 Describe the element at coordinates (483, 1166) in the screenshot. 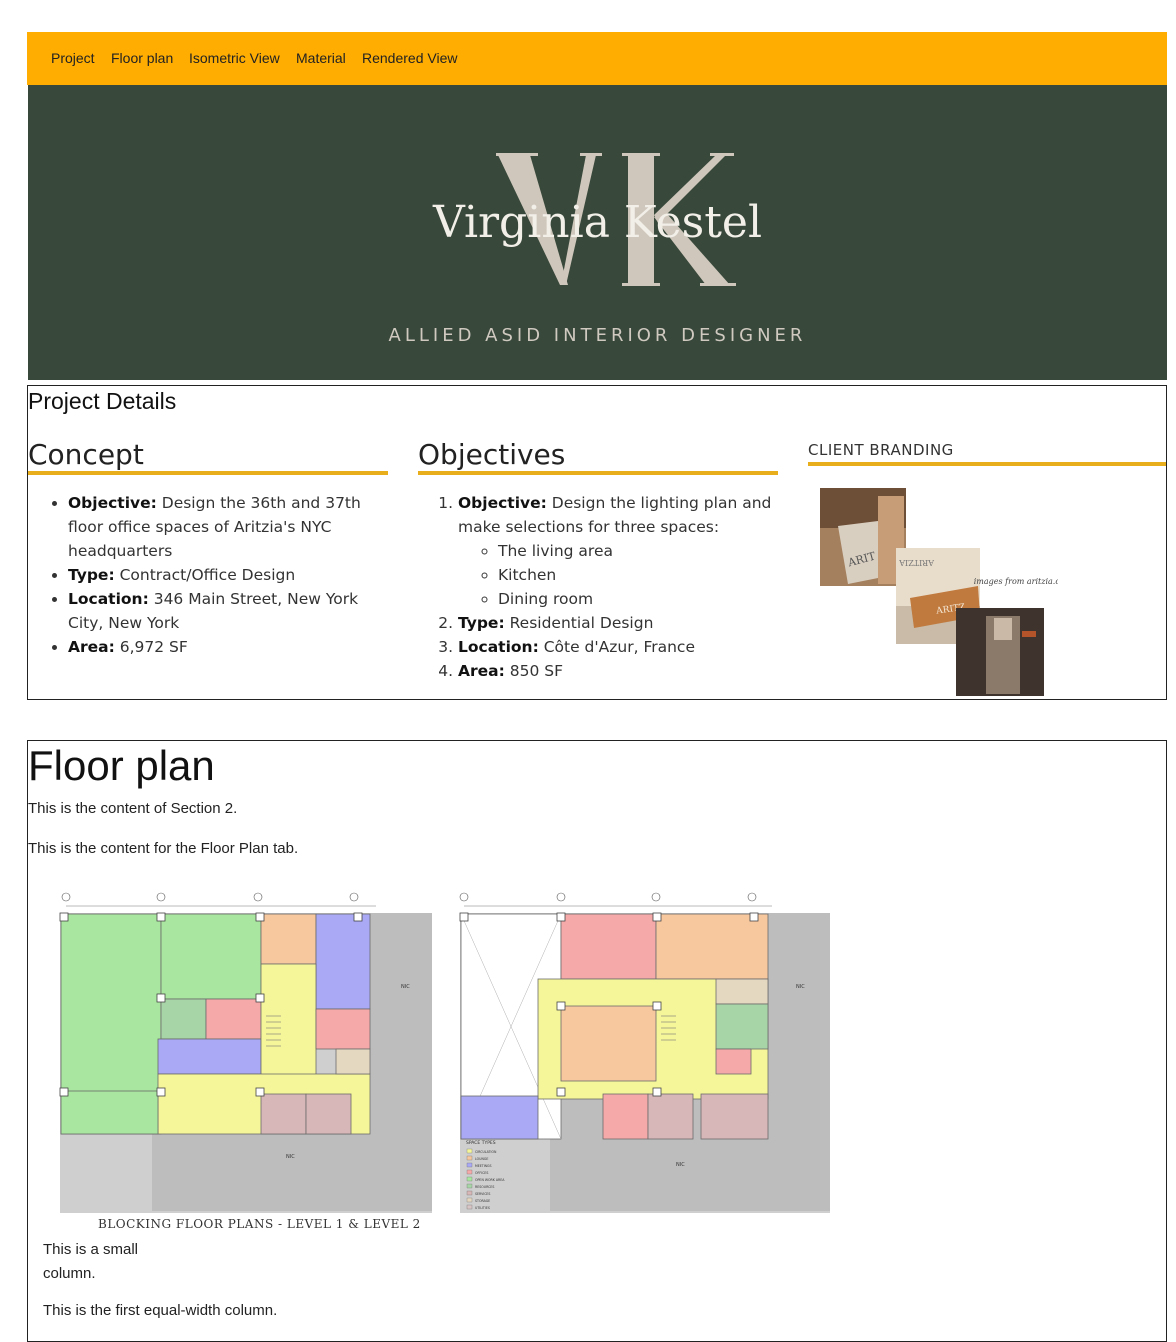

I see `legend-label: MEETINGS` at that location.